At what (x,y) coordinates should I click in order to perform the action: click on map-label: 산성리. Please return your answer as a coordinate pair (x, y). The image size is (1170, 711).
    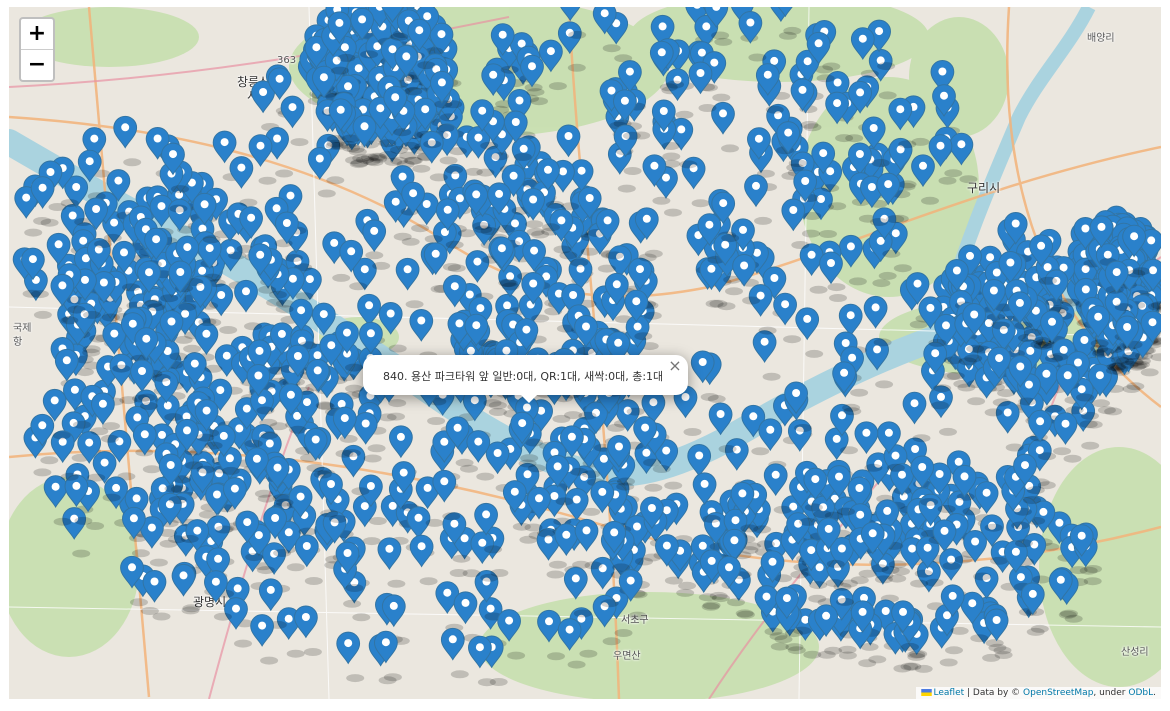
    Looking at the image, I should click on (1135, 652).